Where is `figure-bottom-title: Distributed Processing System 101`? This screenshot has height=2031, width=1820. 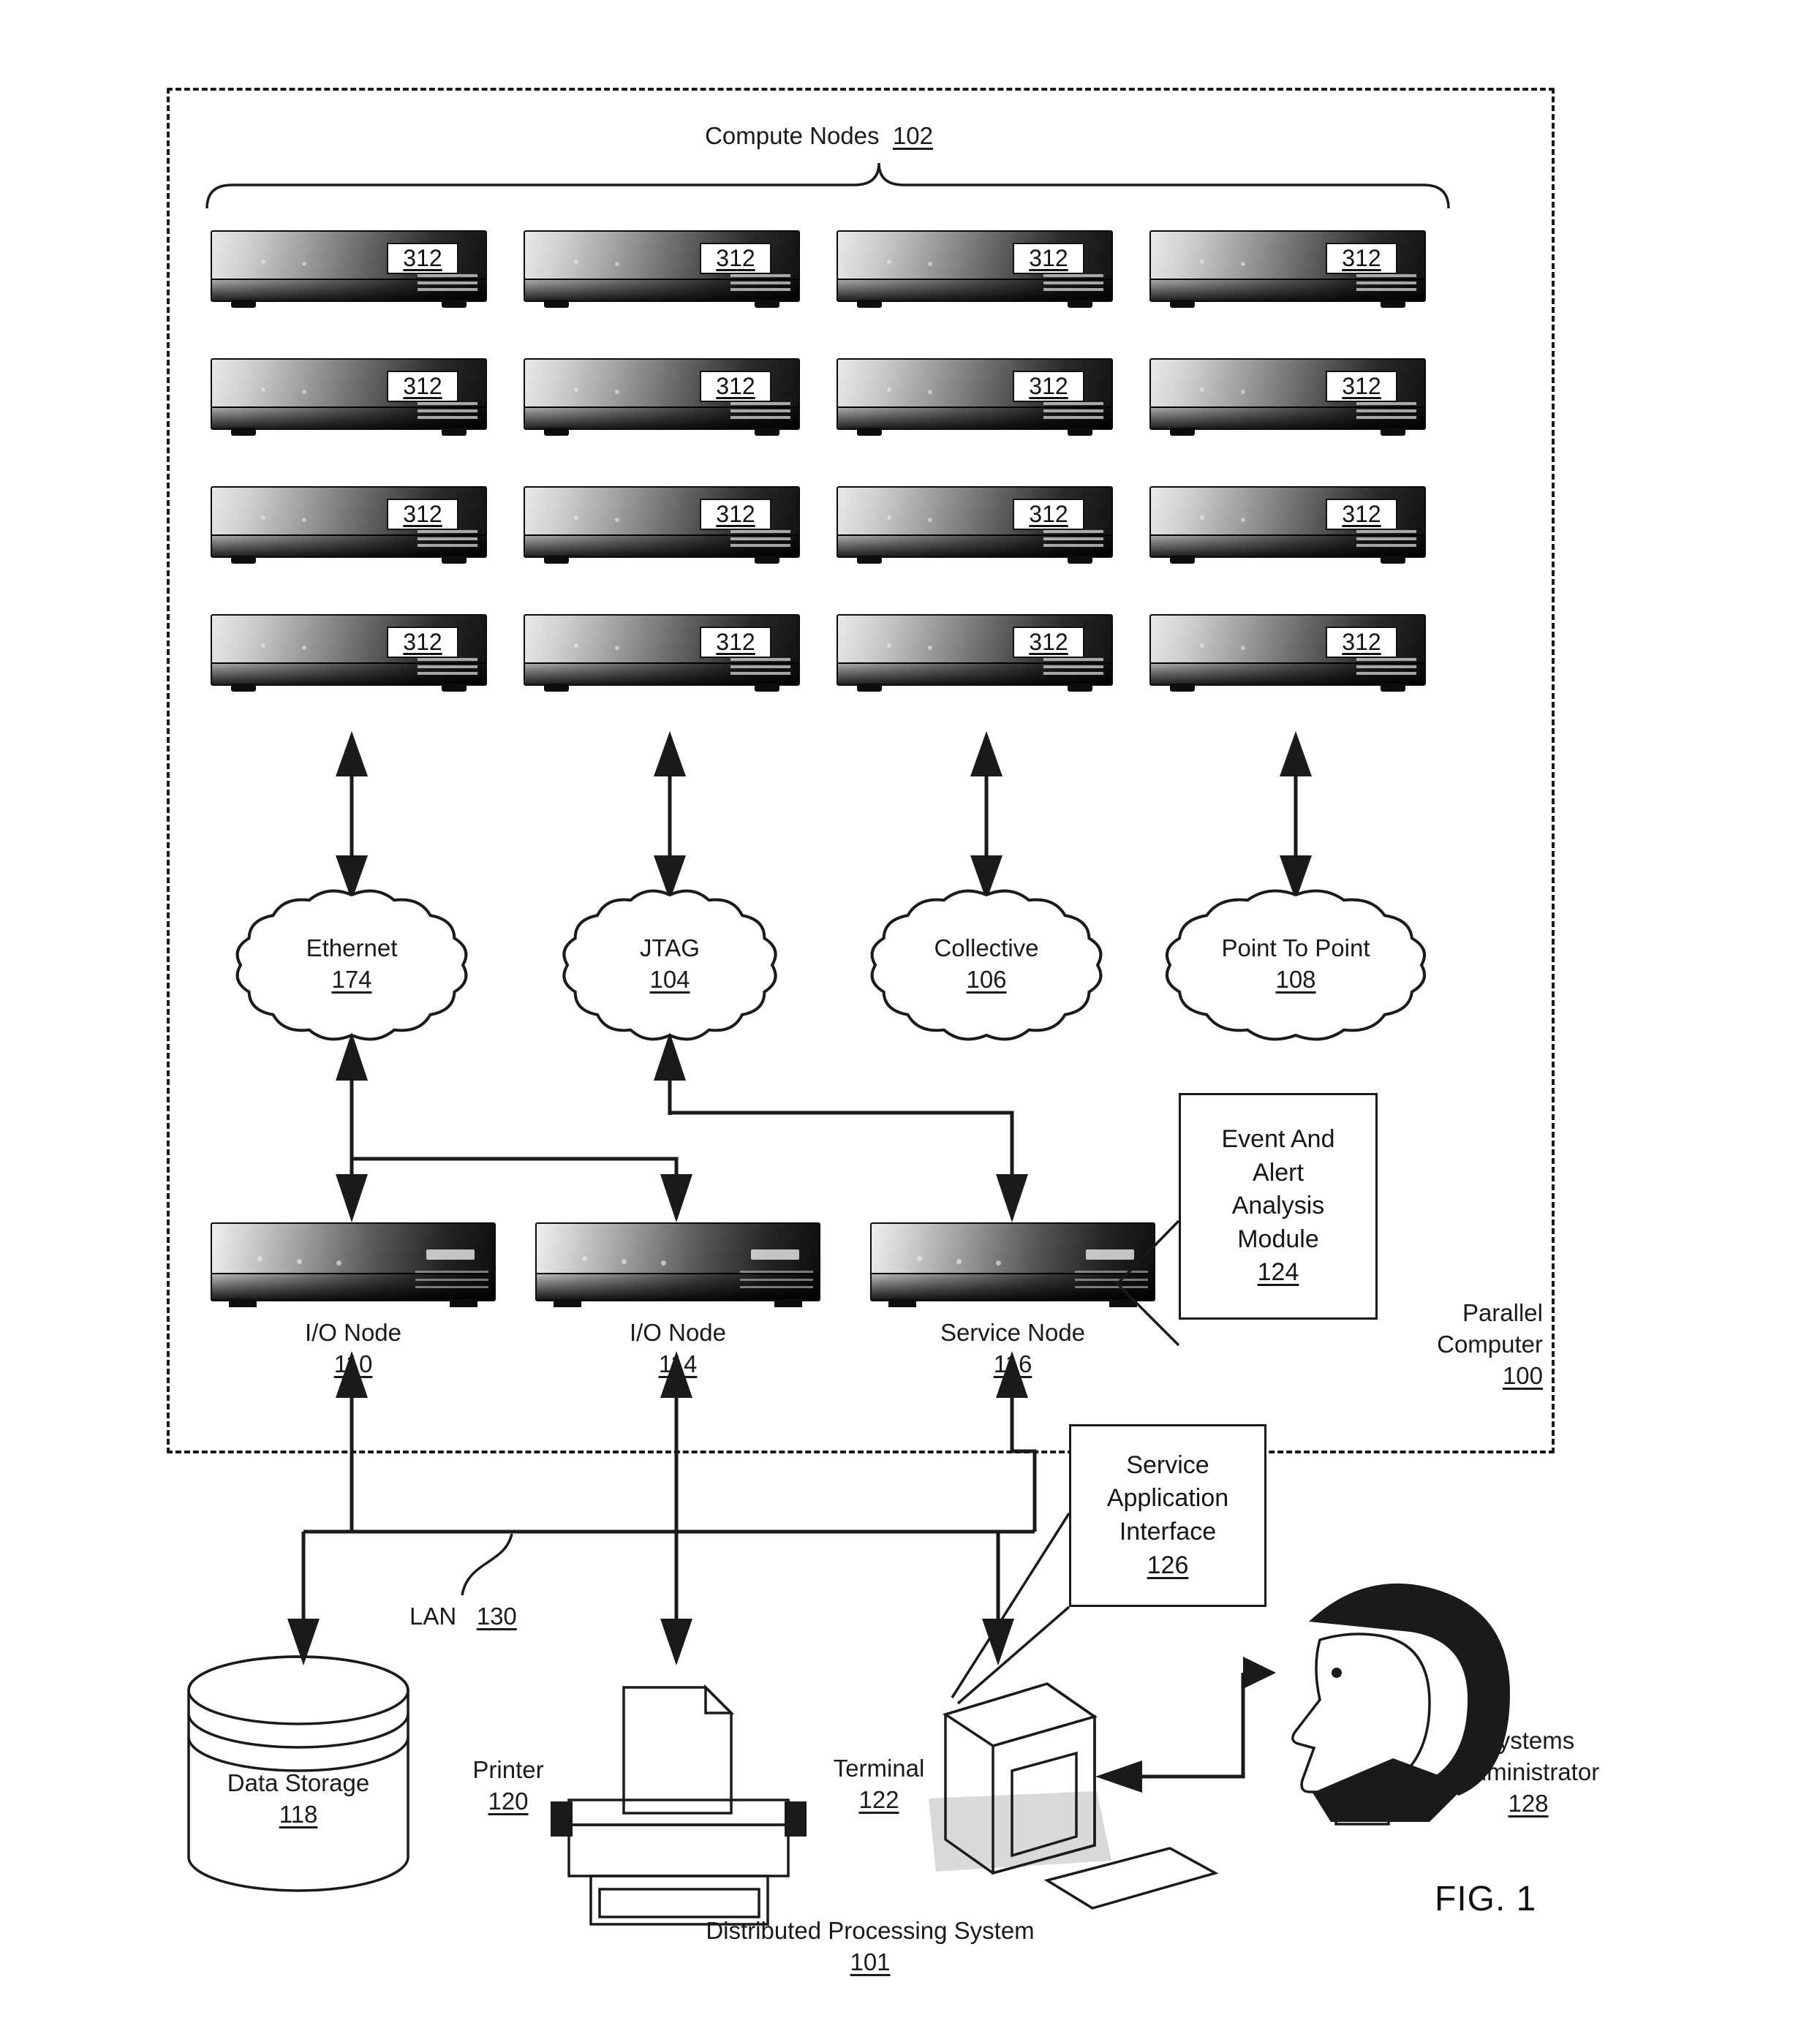 figure-bottom-title: Distributed Processing System 101 is located at coordinates (870, 1946).